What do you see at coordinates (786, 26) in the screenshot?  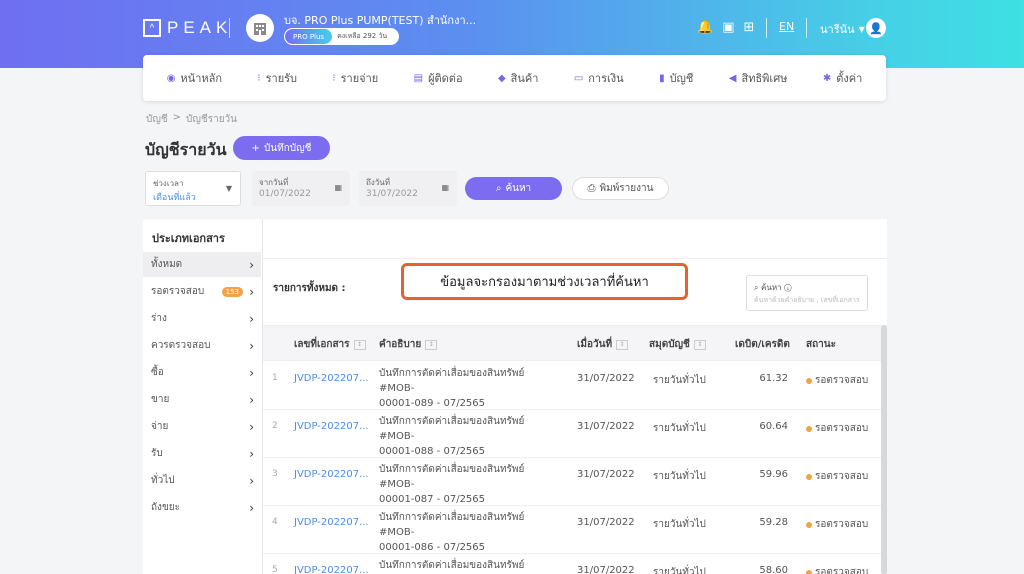 I see `language-switch: EN` at bounding box center [786, 26].